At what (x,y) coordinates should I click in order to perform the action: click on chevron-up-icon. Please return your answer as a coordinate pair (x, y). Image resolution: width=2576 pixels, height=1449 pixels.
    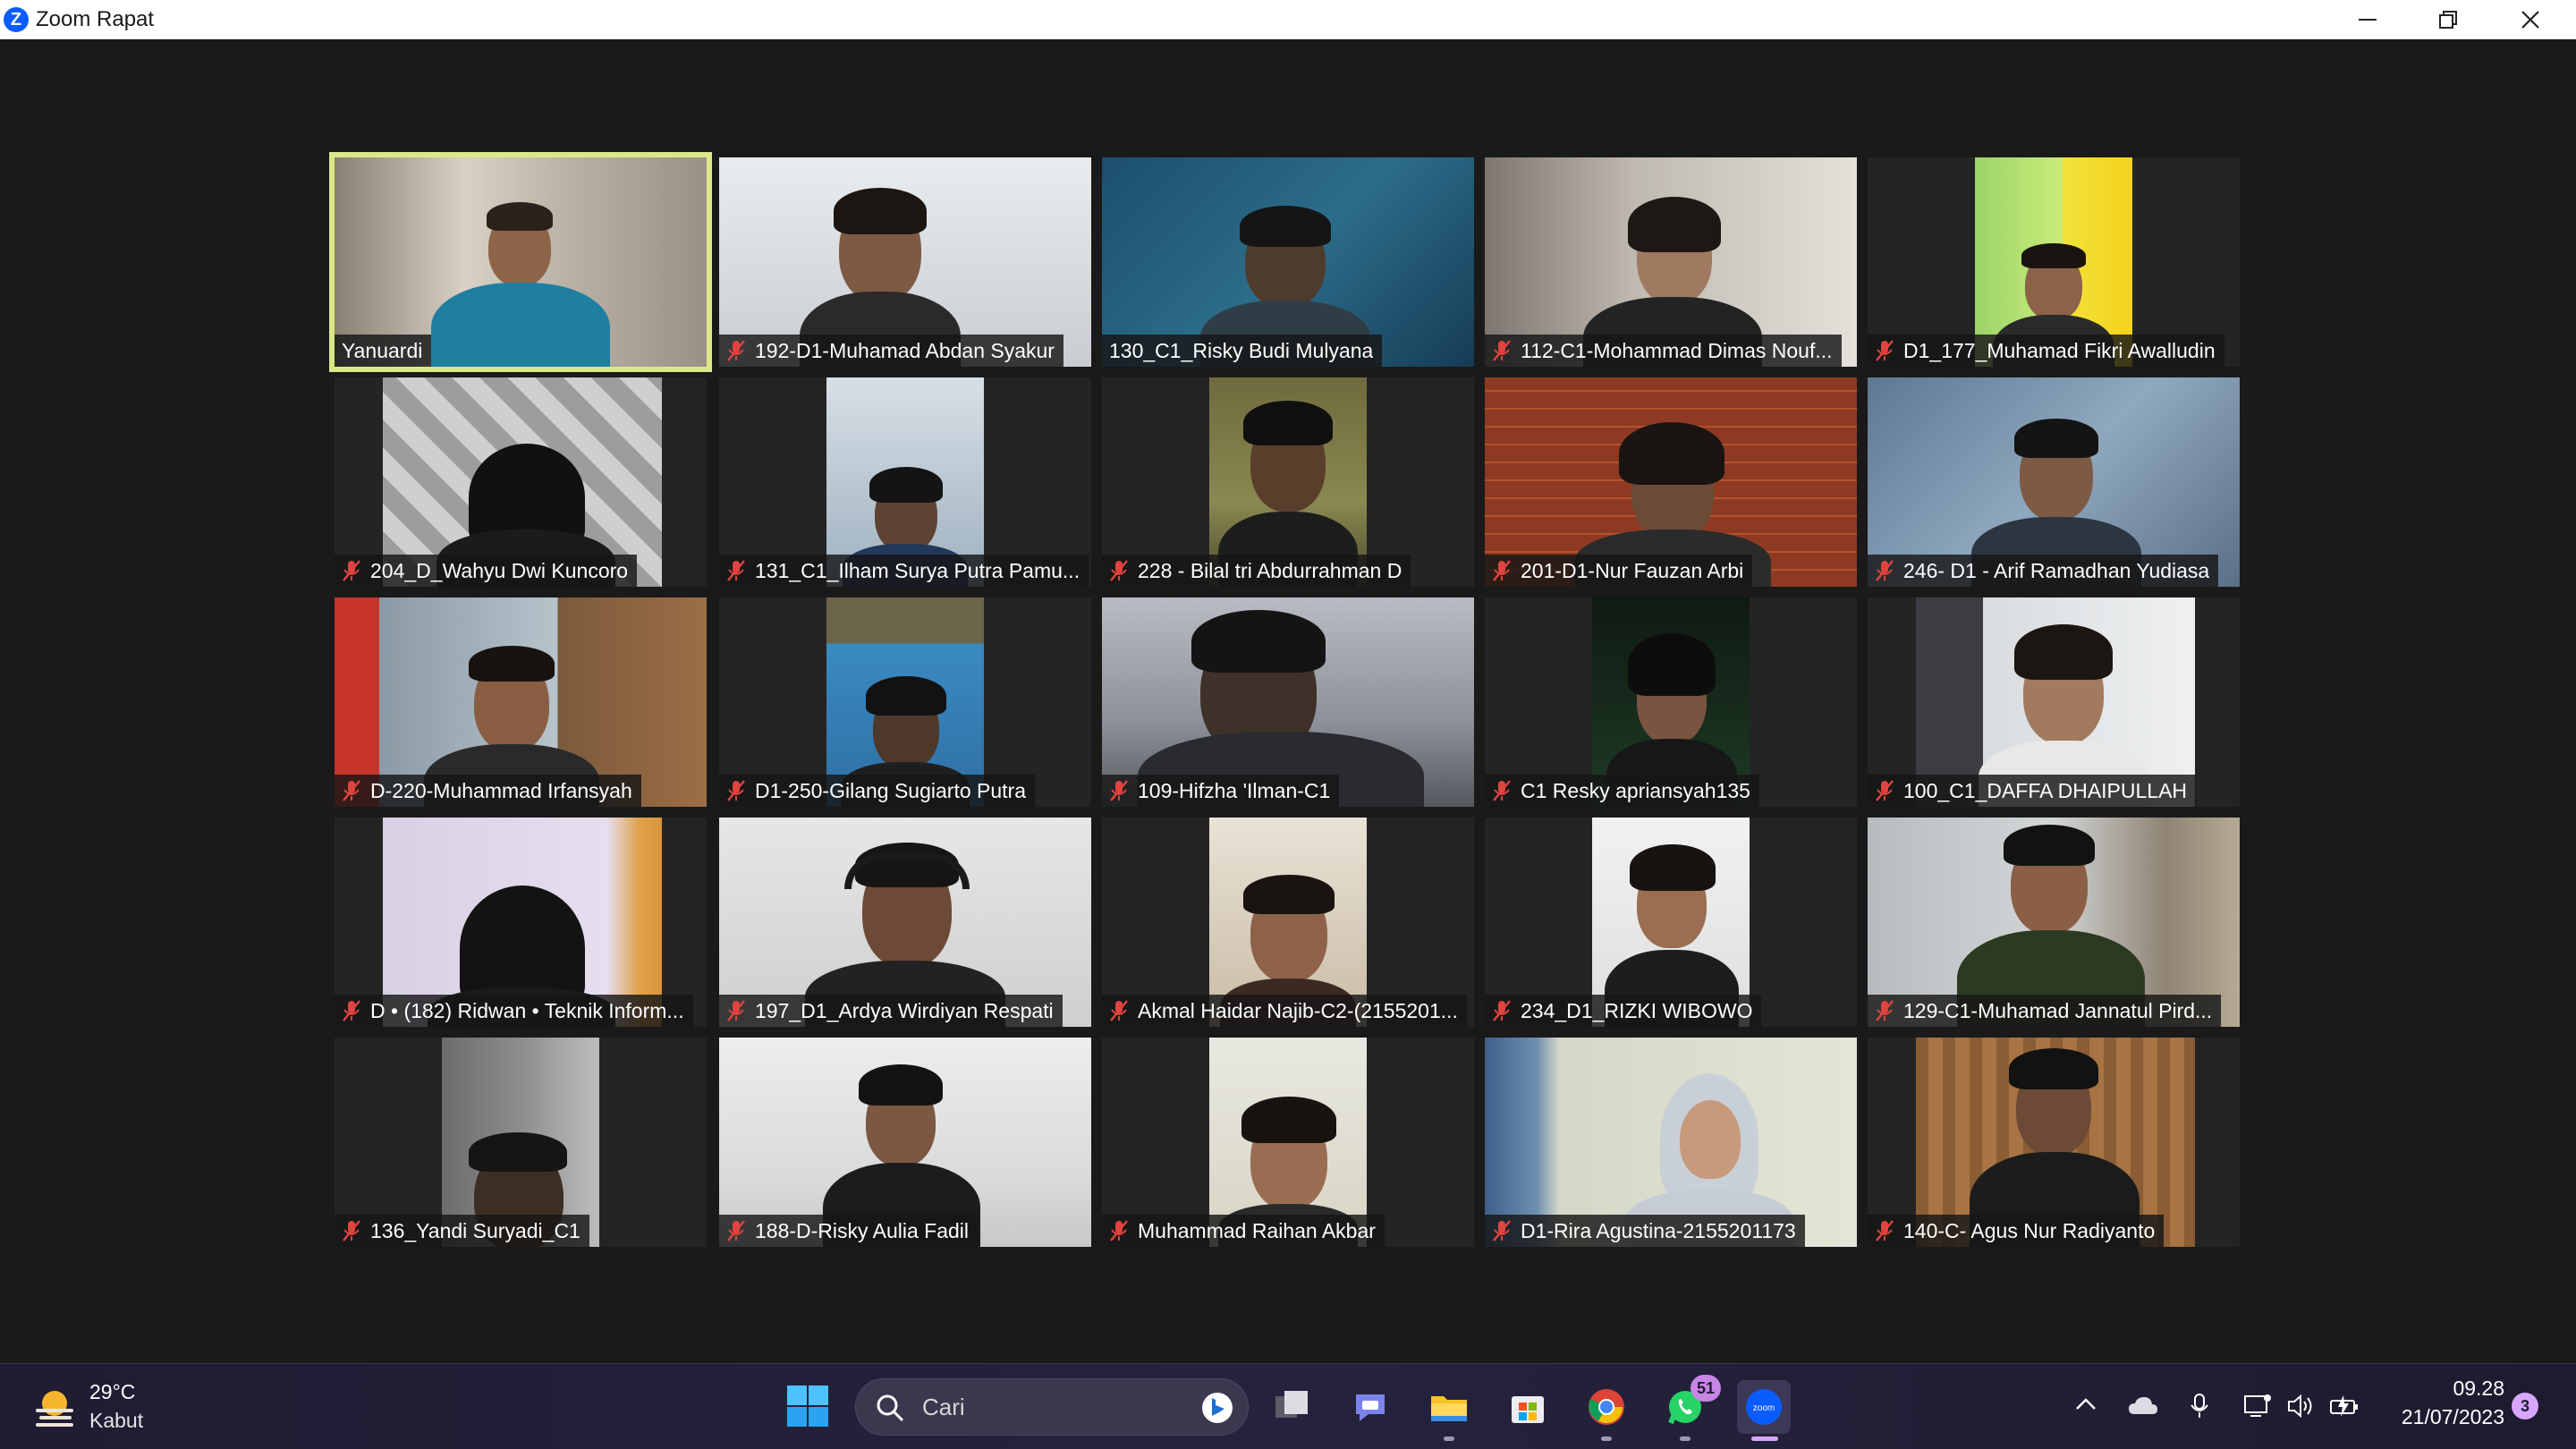
    Looking at the image, I should click on (2085, 1405).